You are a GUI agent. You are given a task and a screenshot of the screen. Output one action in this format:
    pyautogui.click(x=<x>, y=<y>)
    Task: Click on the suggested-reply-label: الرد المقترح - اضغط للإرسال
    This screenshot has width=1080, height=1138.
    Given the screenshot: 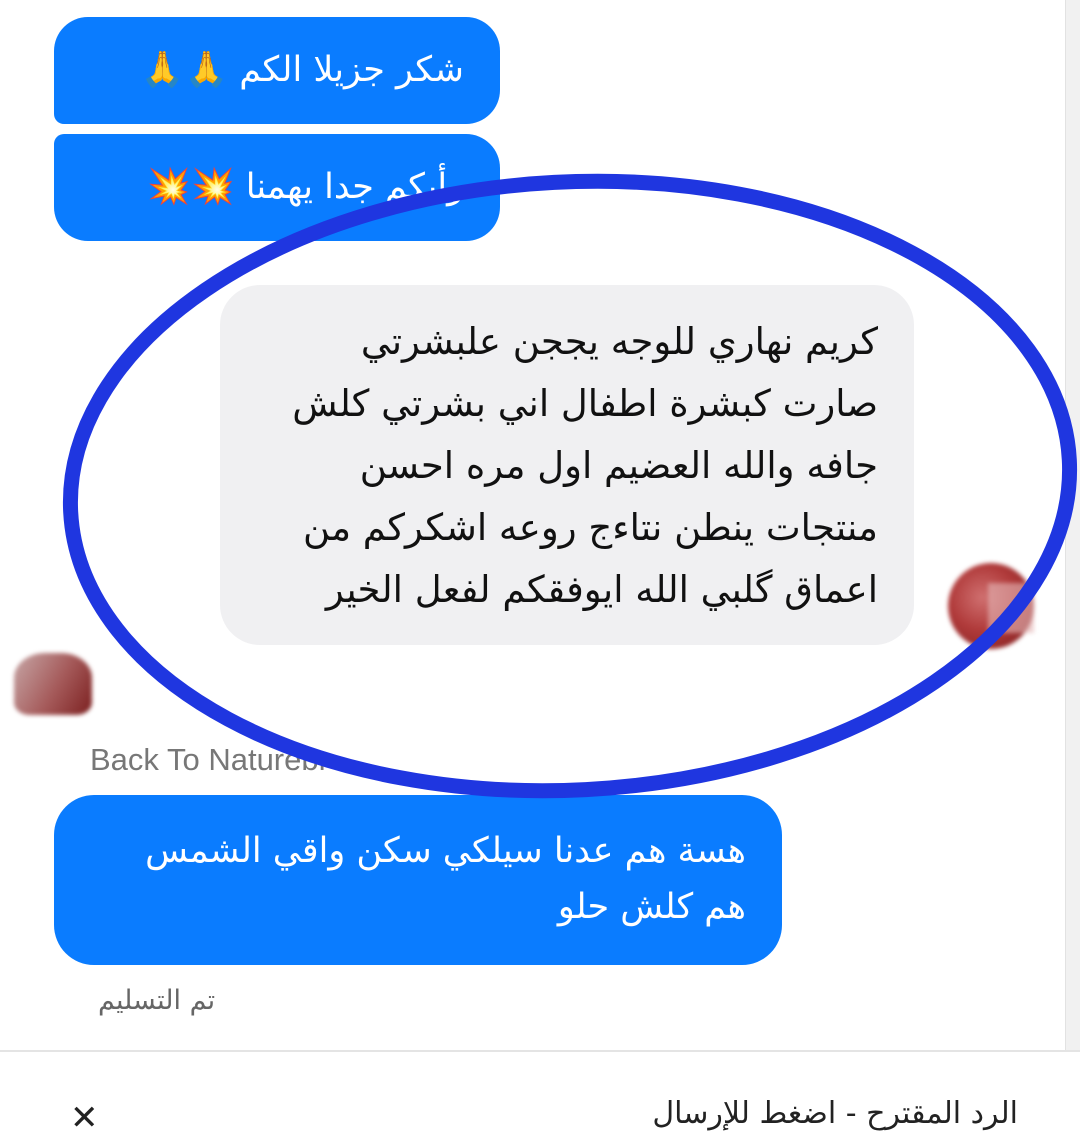 What is the action you would take?
    pyautogui.click(x=835, y=1113)
    